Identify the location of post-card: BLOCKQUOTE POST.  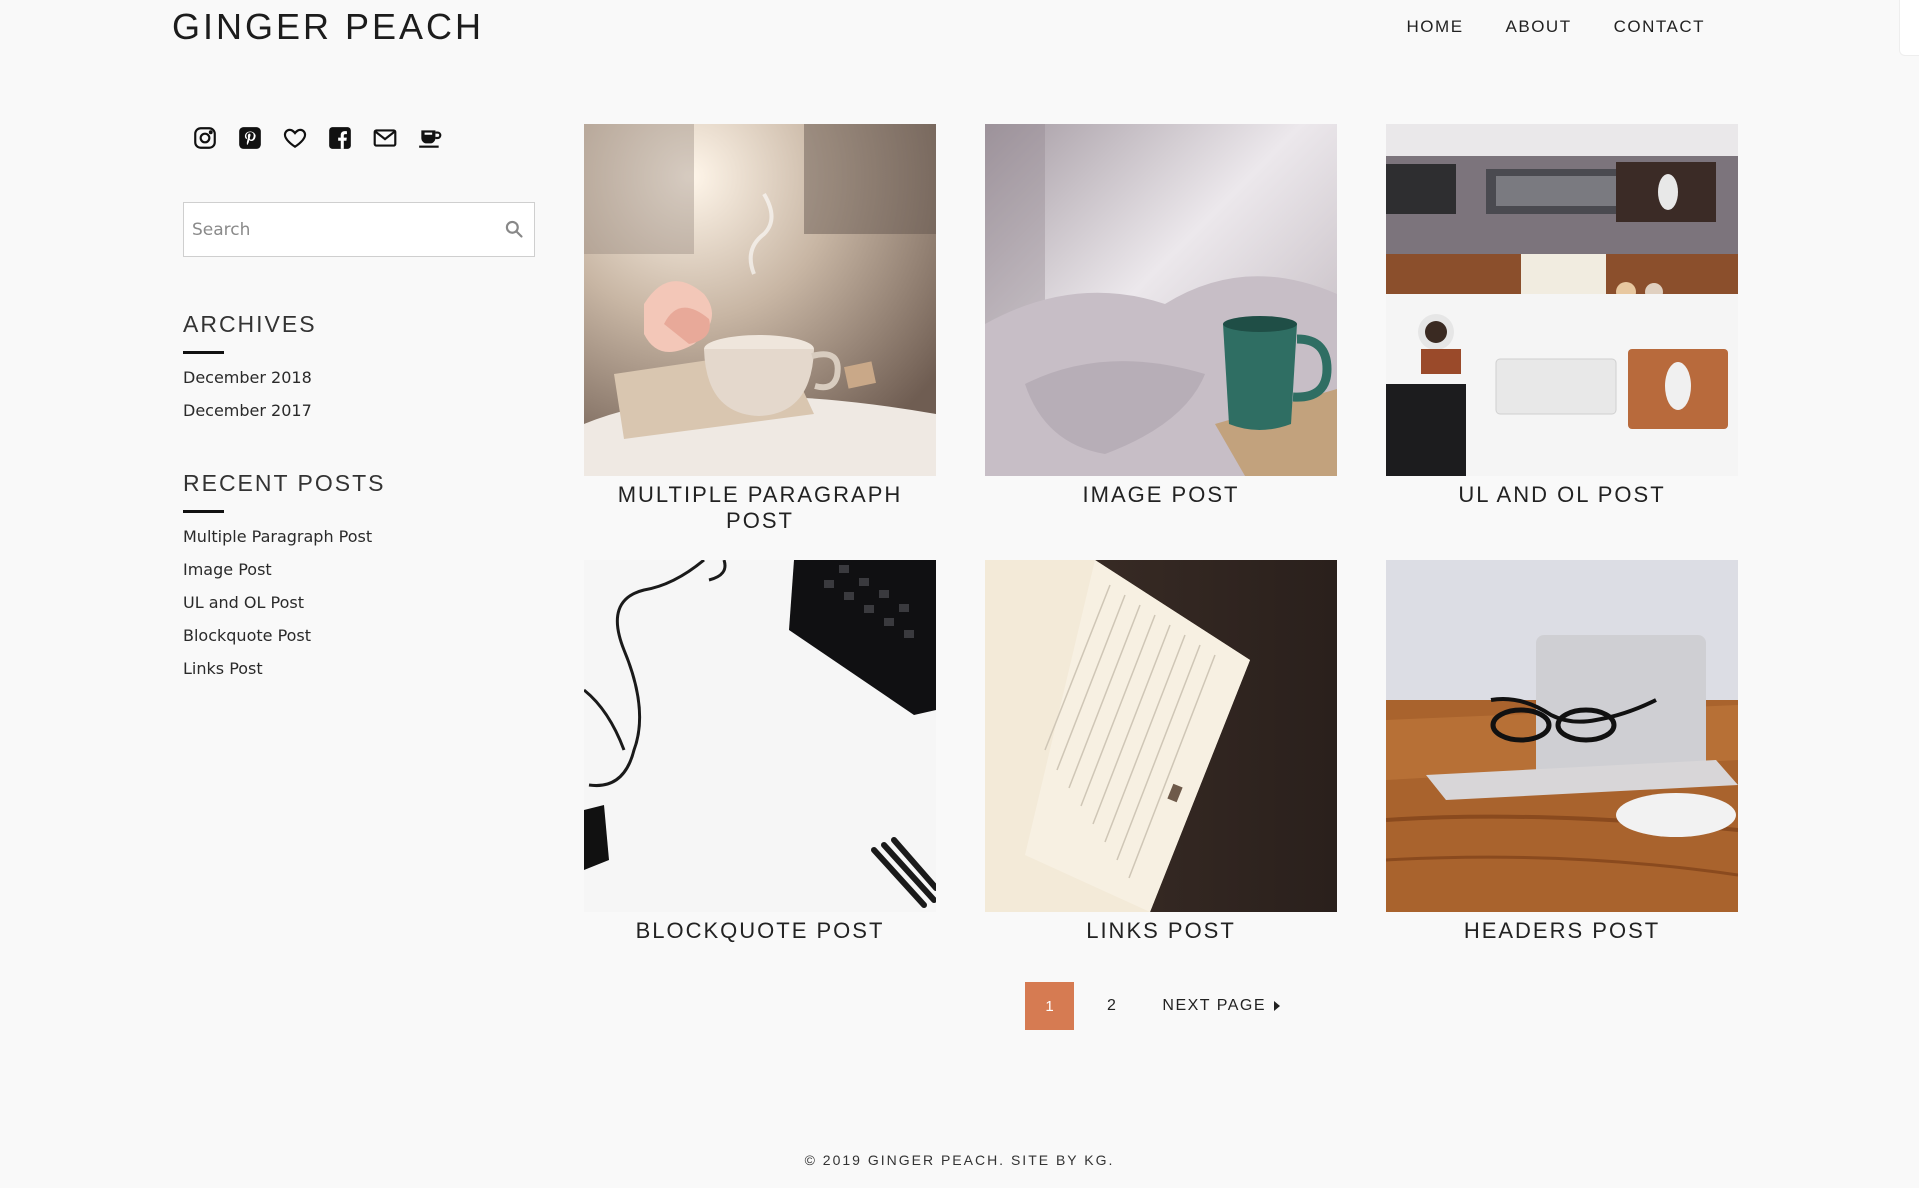
(760, 752).